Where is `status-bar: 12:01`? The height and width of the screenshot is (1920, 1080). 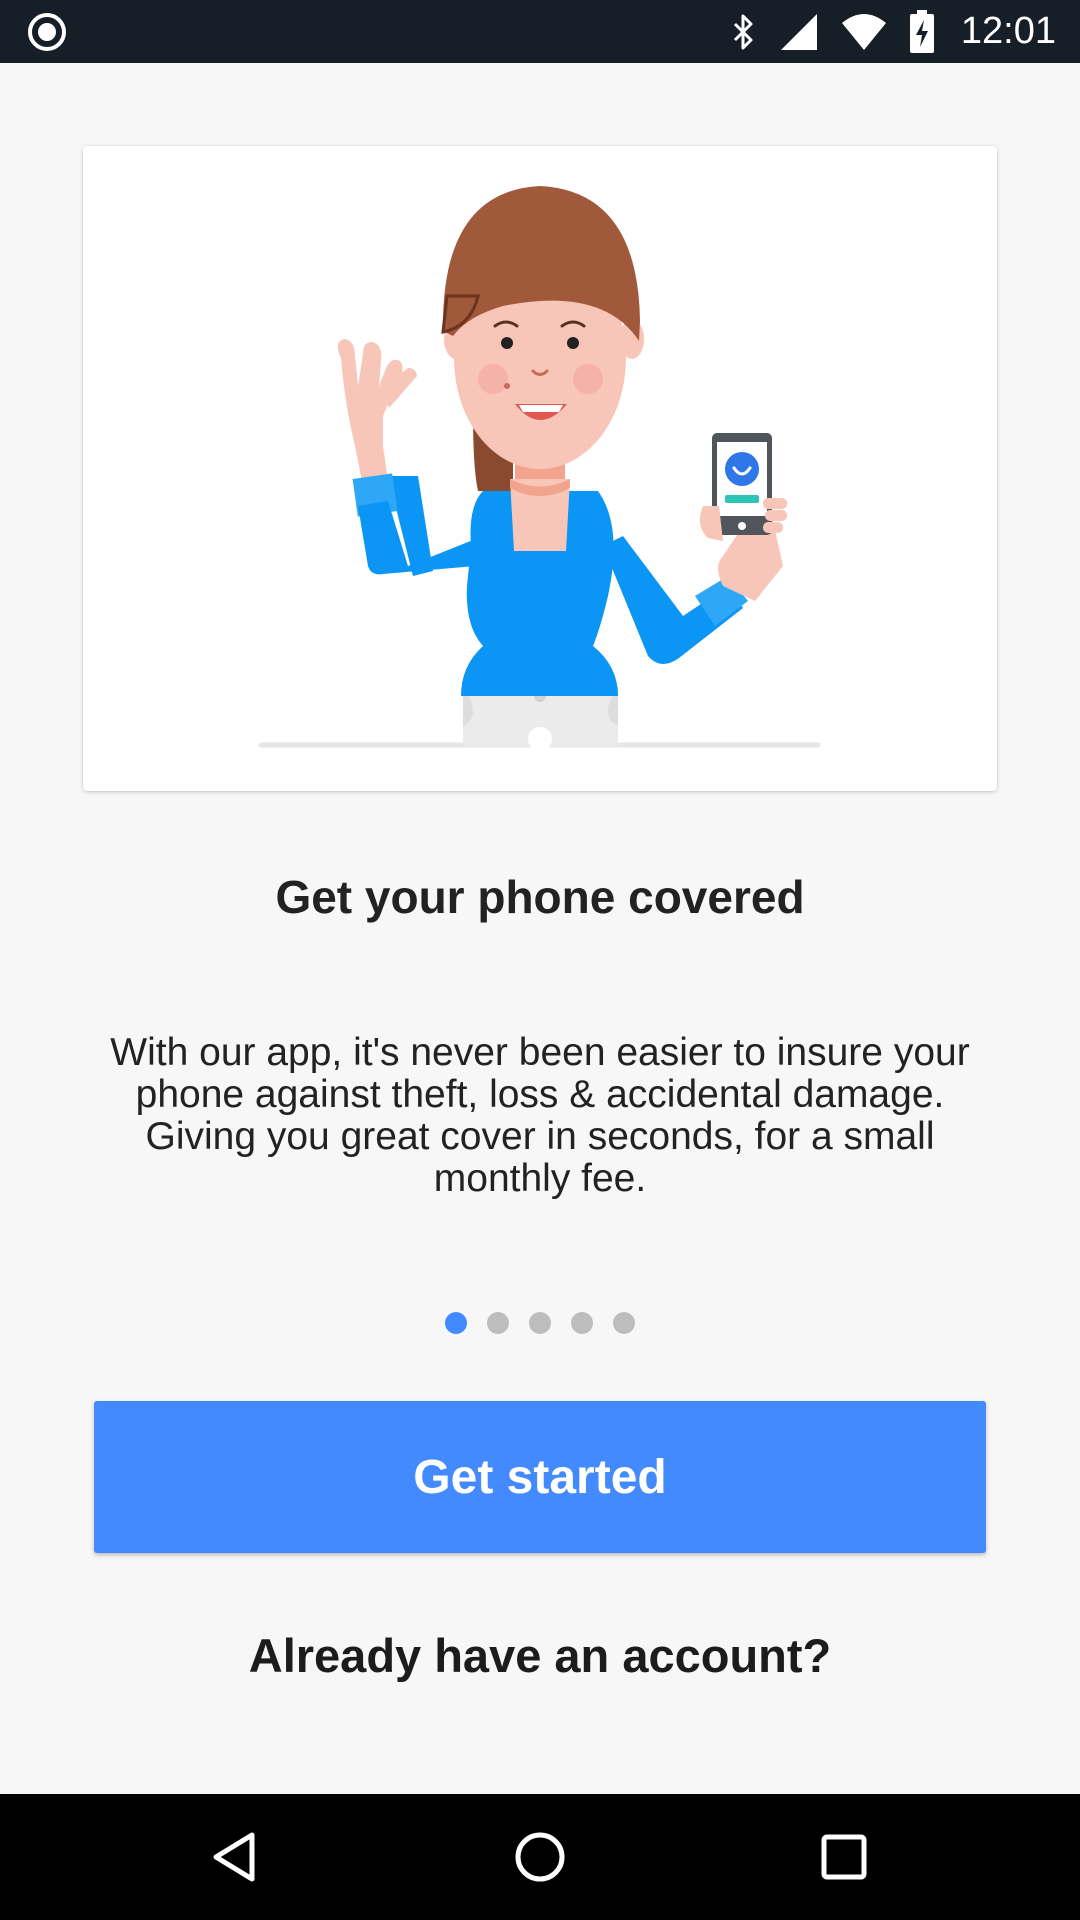 status-bar: 12:01 is located at coordinates (540, 31).